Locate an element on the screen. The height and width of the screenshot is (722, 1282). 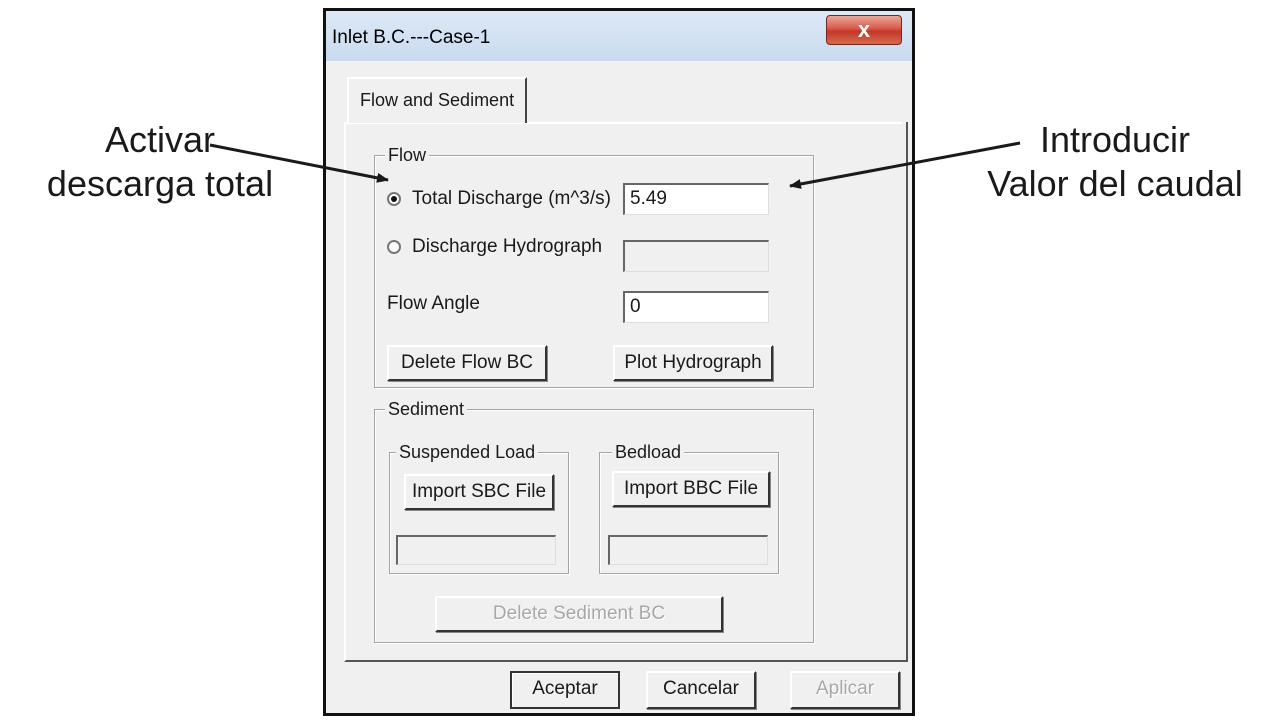
arrow-to-total-discharge-radio is located at coordinates (299, 163).